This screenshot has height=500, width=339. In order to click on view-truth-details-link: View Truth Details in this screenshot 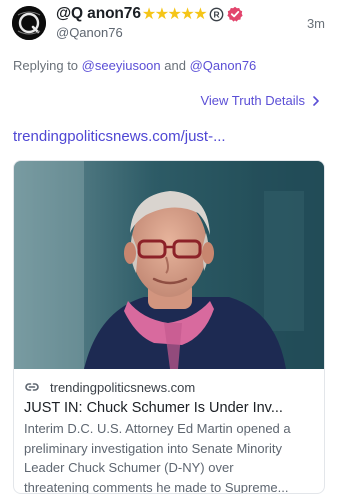, I will do `click(260, 100)`.